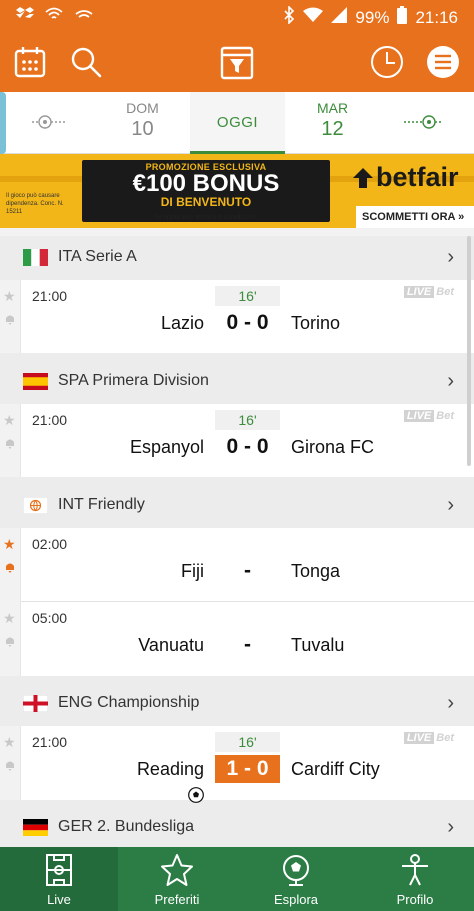 The image size is (474, 911). I want to click on brand-name: betfair, so click(417, 177).